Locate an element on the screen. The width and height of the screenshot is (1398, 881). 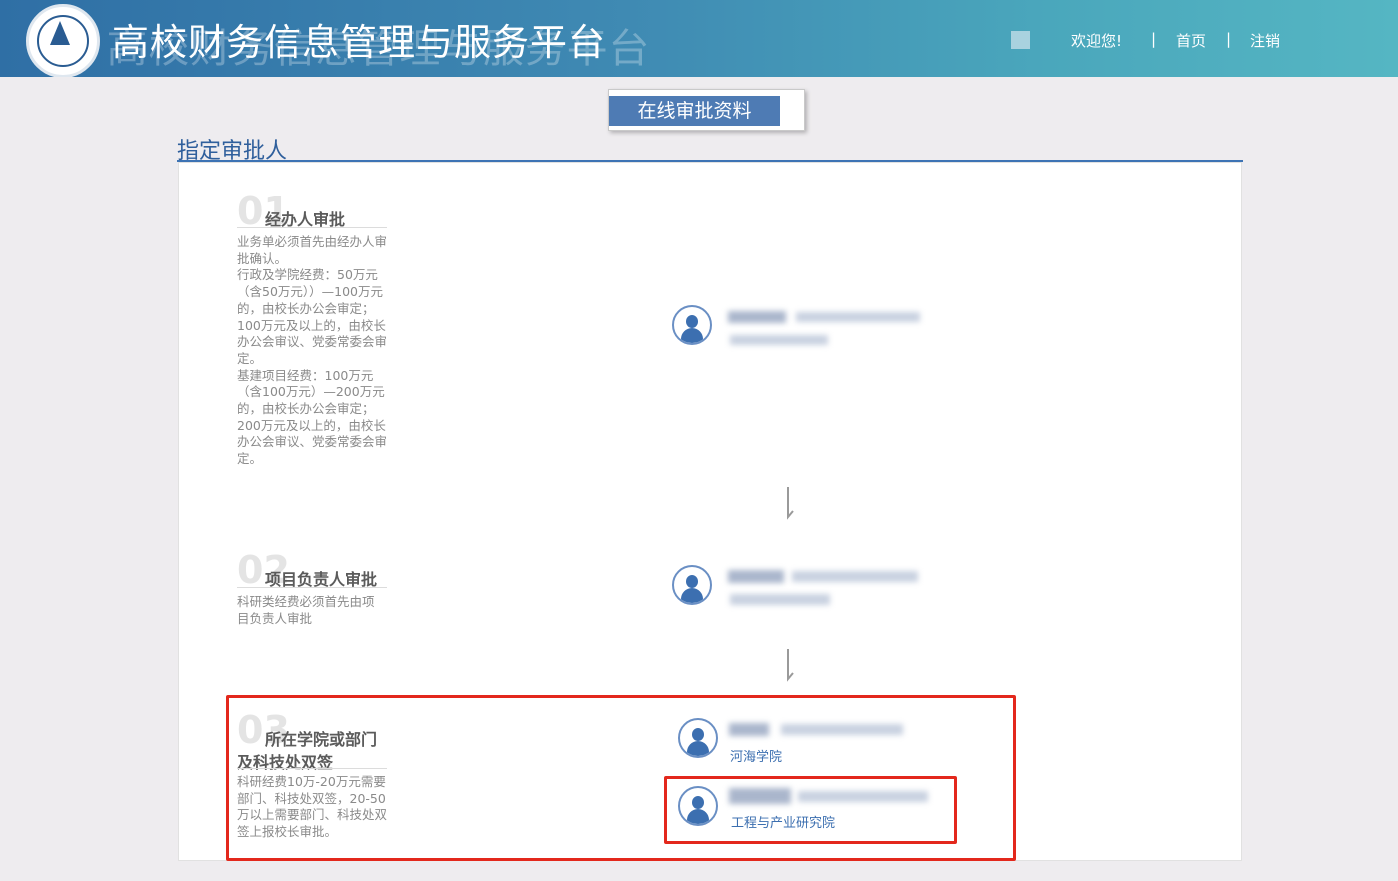
online-approval-tab-label: 在线审批资料 is located at coordinates (694, 111).